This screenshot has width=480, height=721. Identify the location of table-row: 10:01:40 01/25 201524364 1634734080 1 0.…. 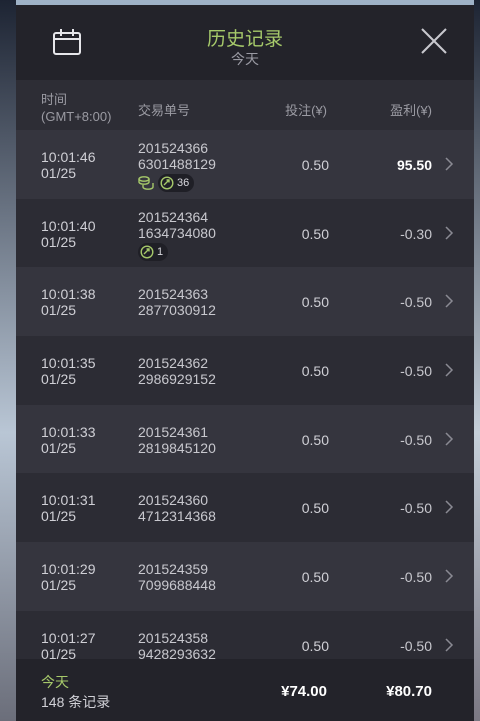
(245, 233).